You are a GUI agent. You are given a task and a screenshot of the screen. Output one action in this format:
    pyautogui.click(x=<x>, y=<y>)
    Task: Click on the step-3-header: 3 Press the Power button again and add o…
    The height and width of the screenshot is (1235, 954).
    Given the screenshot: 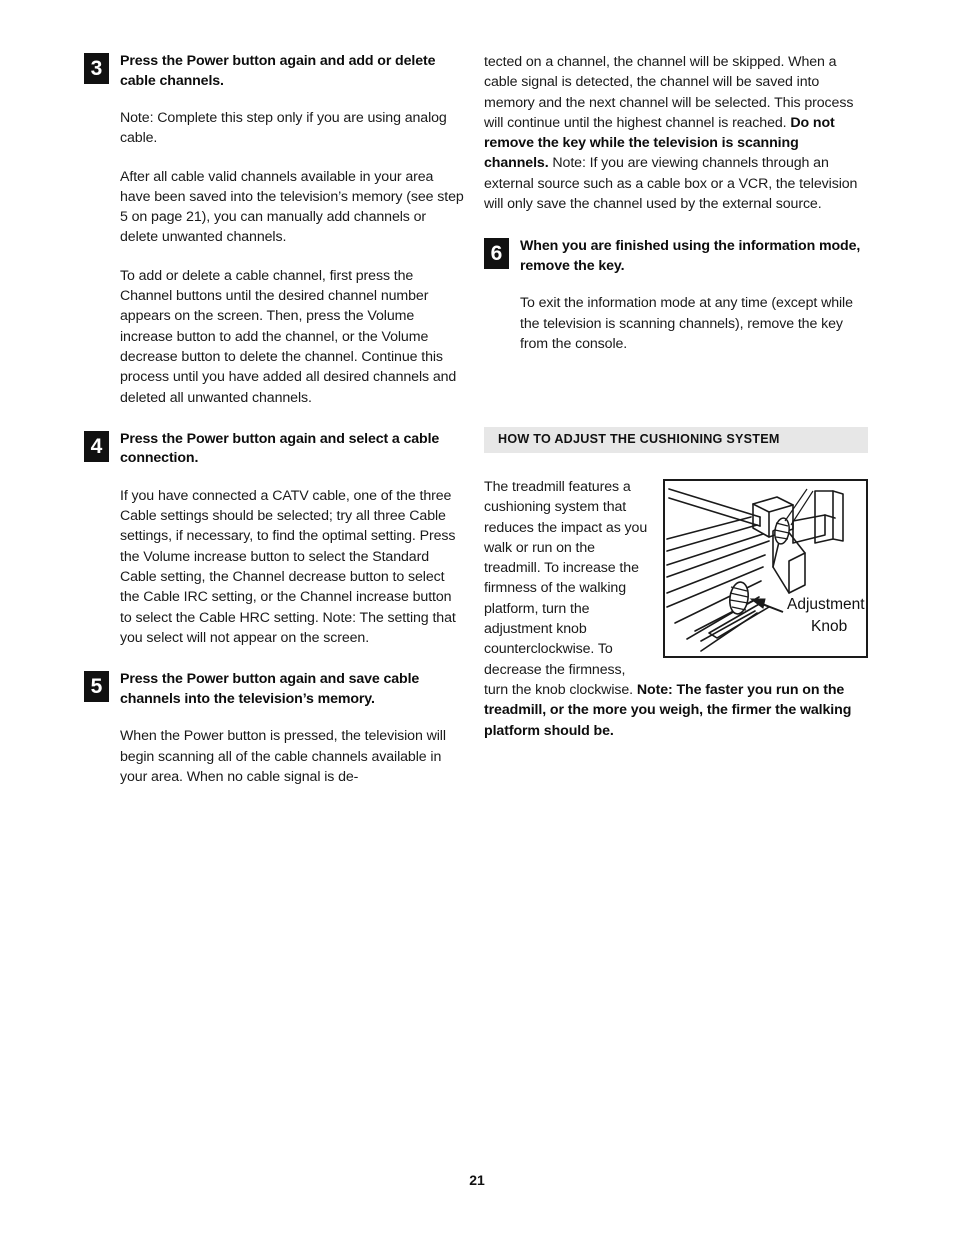 What is the action you would take?
    pyautogui.click(x=275, y=71)
    